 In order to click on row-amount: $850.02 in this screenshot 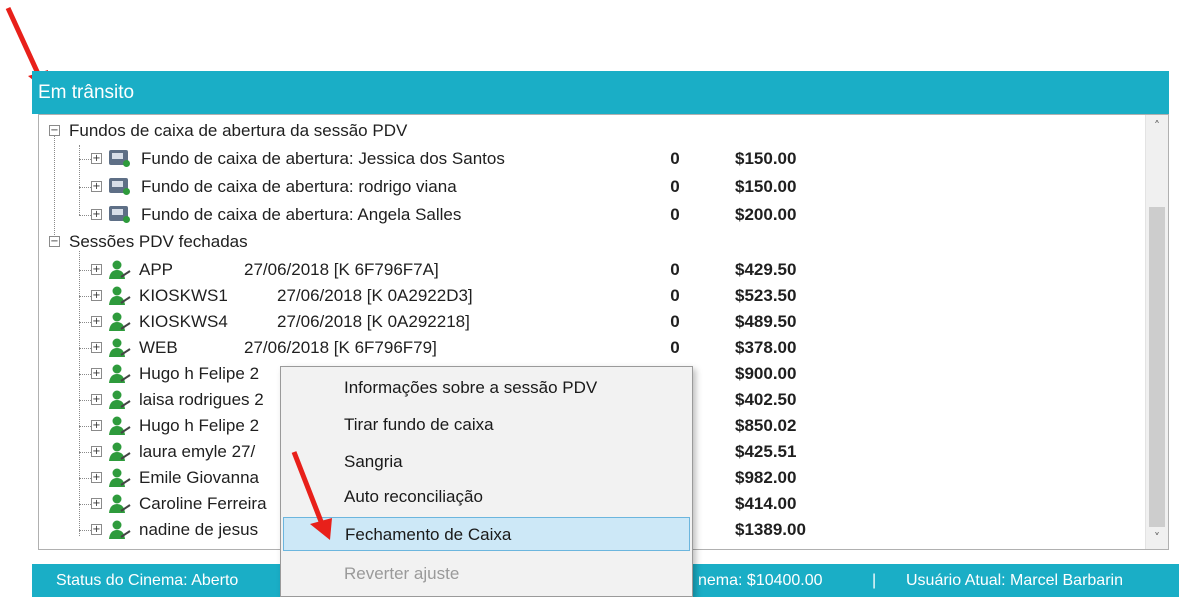, I will do `click(766, 425)`.